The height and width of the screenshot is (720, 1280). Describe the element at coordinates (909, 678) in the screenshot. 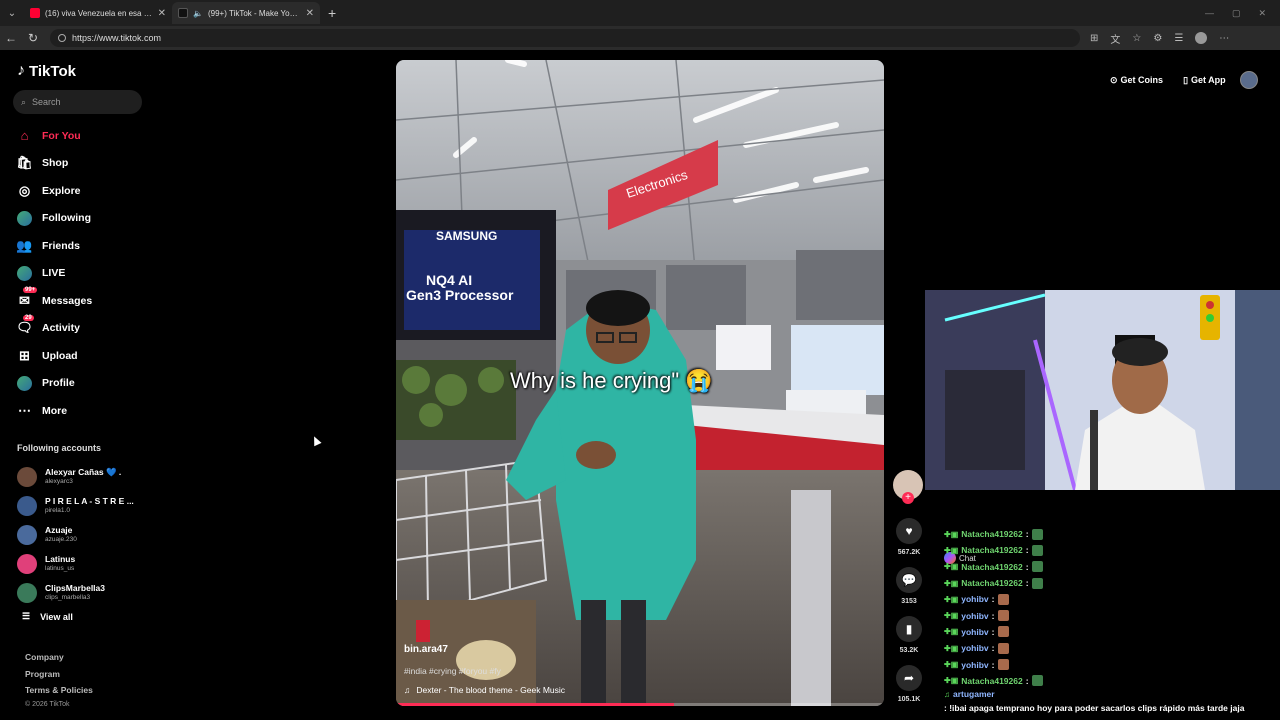

I see `share-icon: ➦` at that location.